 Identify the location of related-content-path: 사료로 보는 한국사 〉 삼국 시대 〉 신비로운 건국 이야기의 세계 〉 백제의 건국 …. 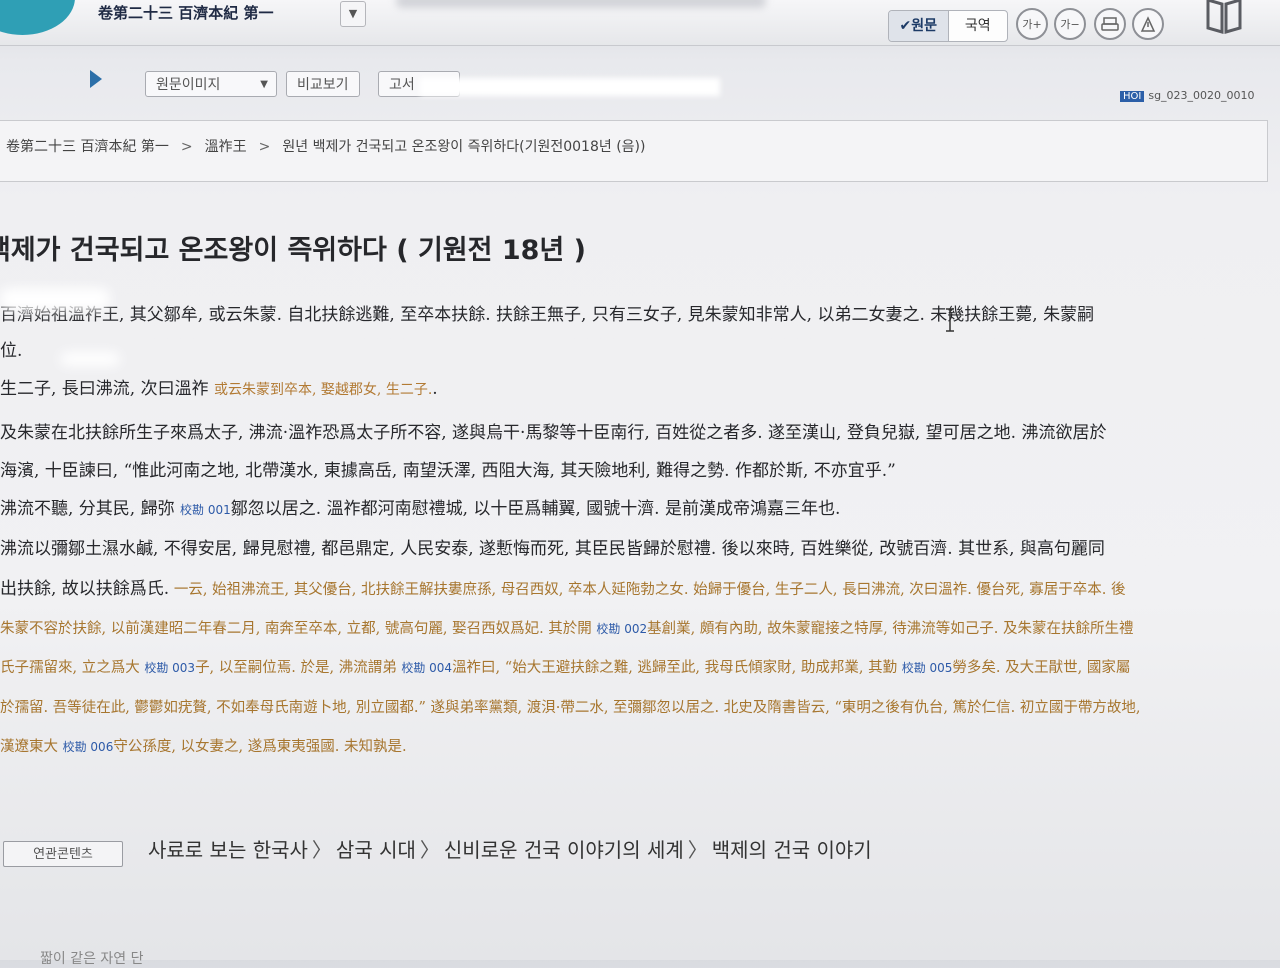
(510, 848).